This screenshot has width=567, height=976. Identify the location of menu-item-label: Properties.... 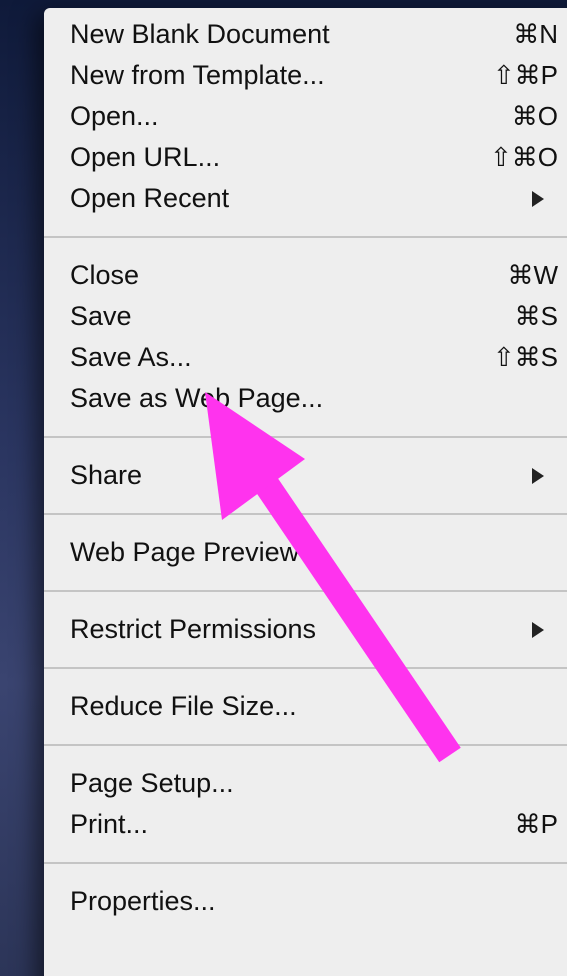
(143, 901).